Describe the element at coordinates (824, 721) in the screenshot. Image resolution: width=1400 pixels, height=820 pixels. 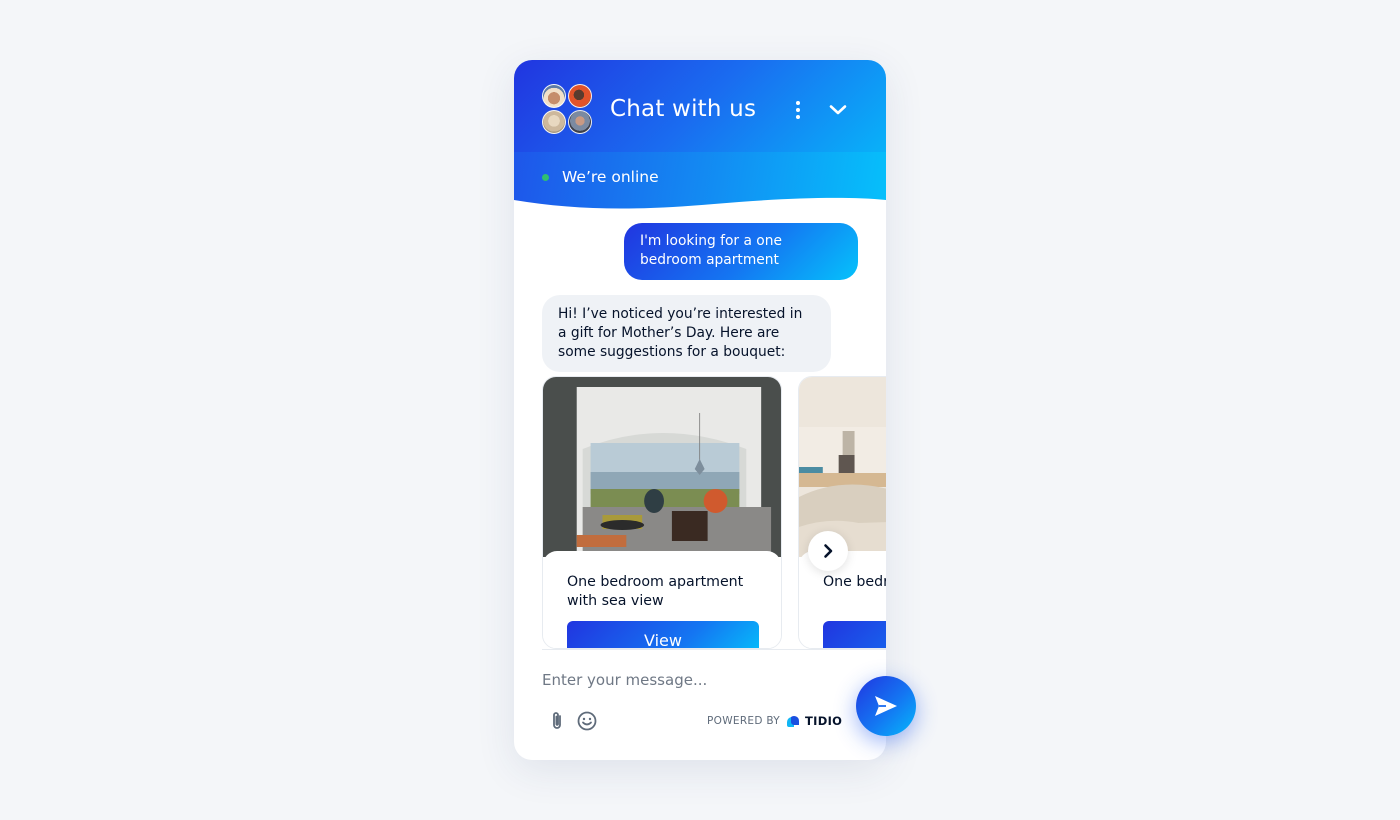
I see `brand-name: TIDIO` at that location.